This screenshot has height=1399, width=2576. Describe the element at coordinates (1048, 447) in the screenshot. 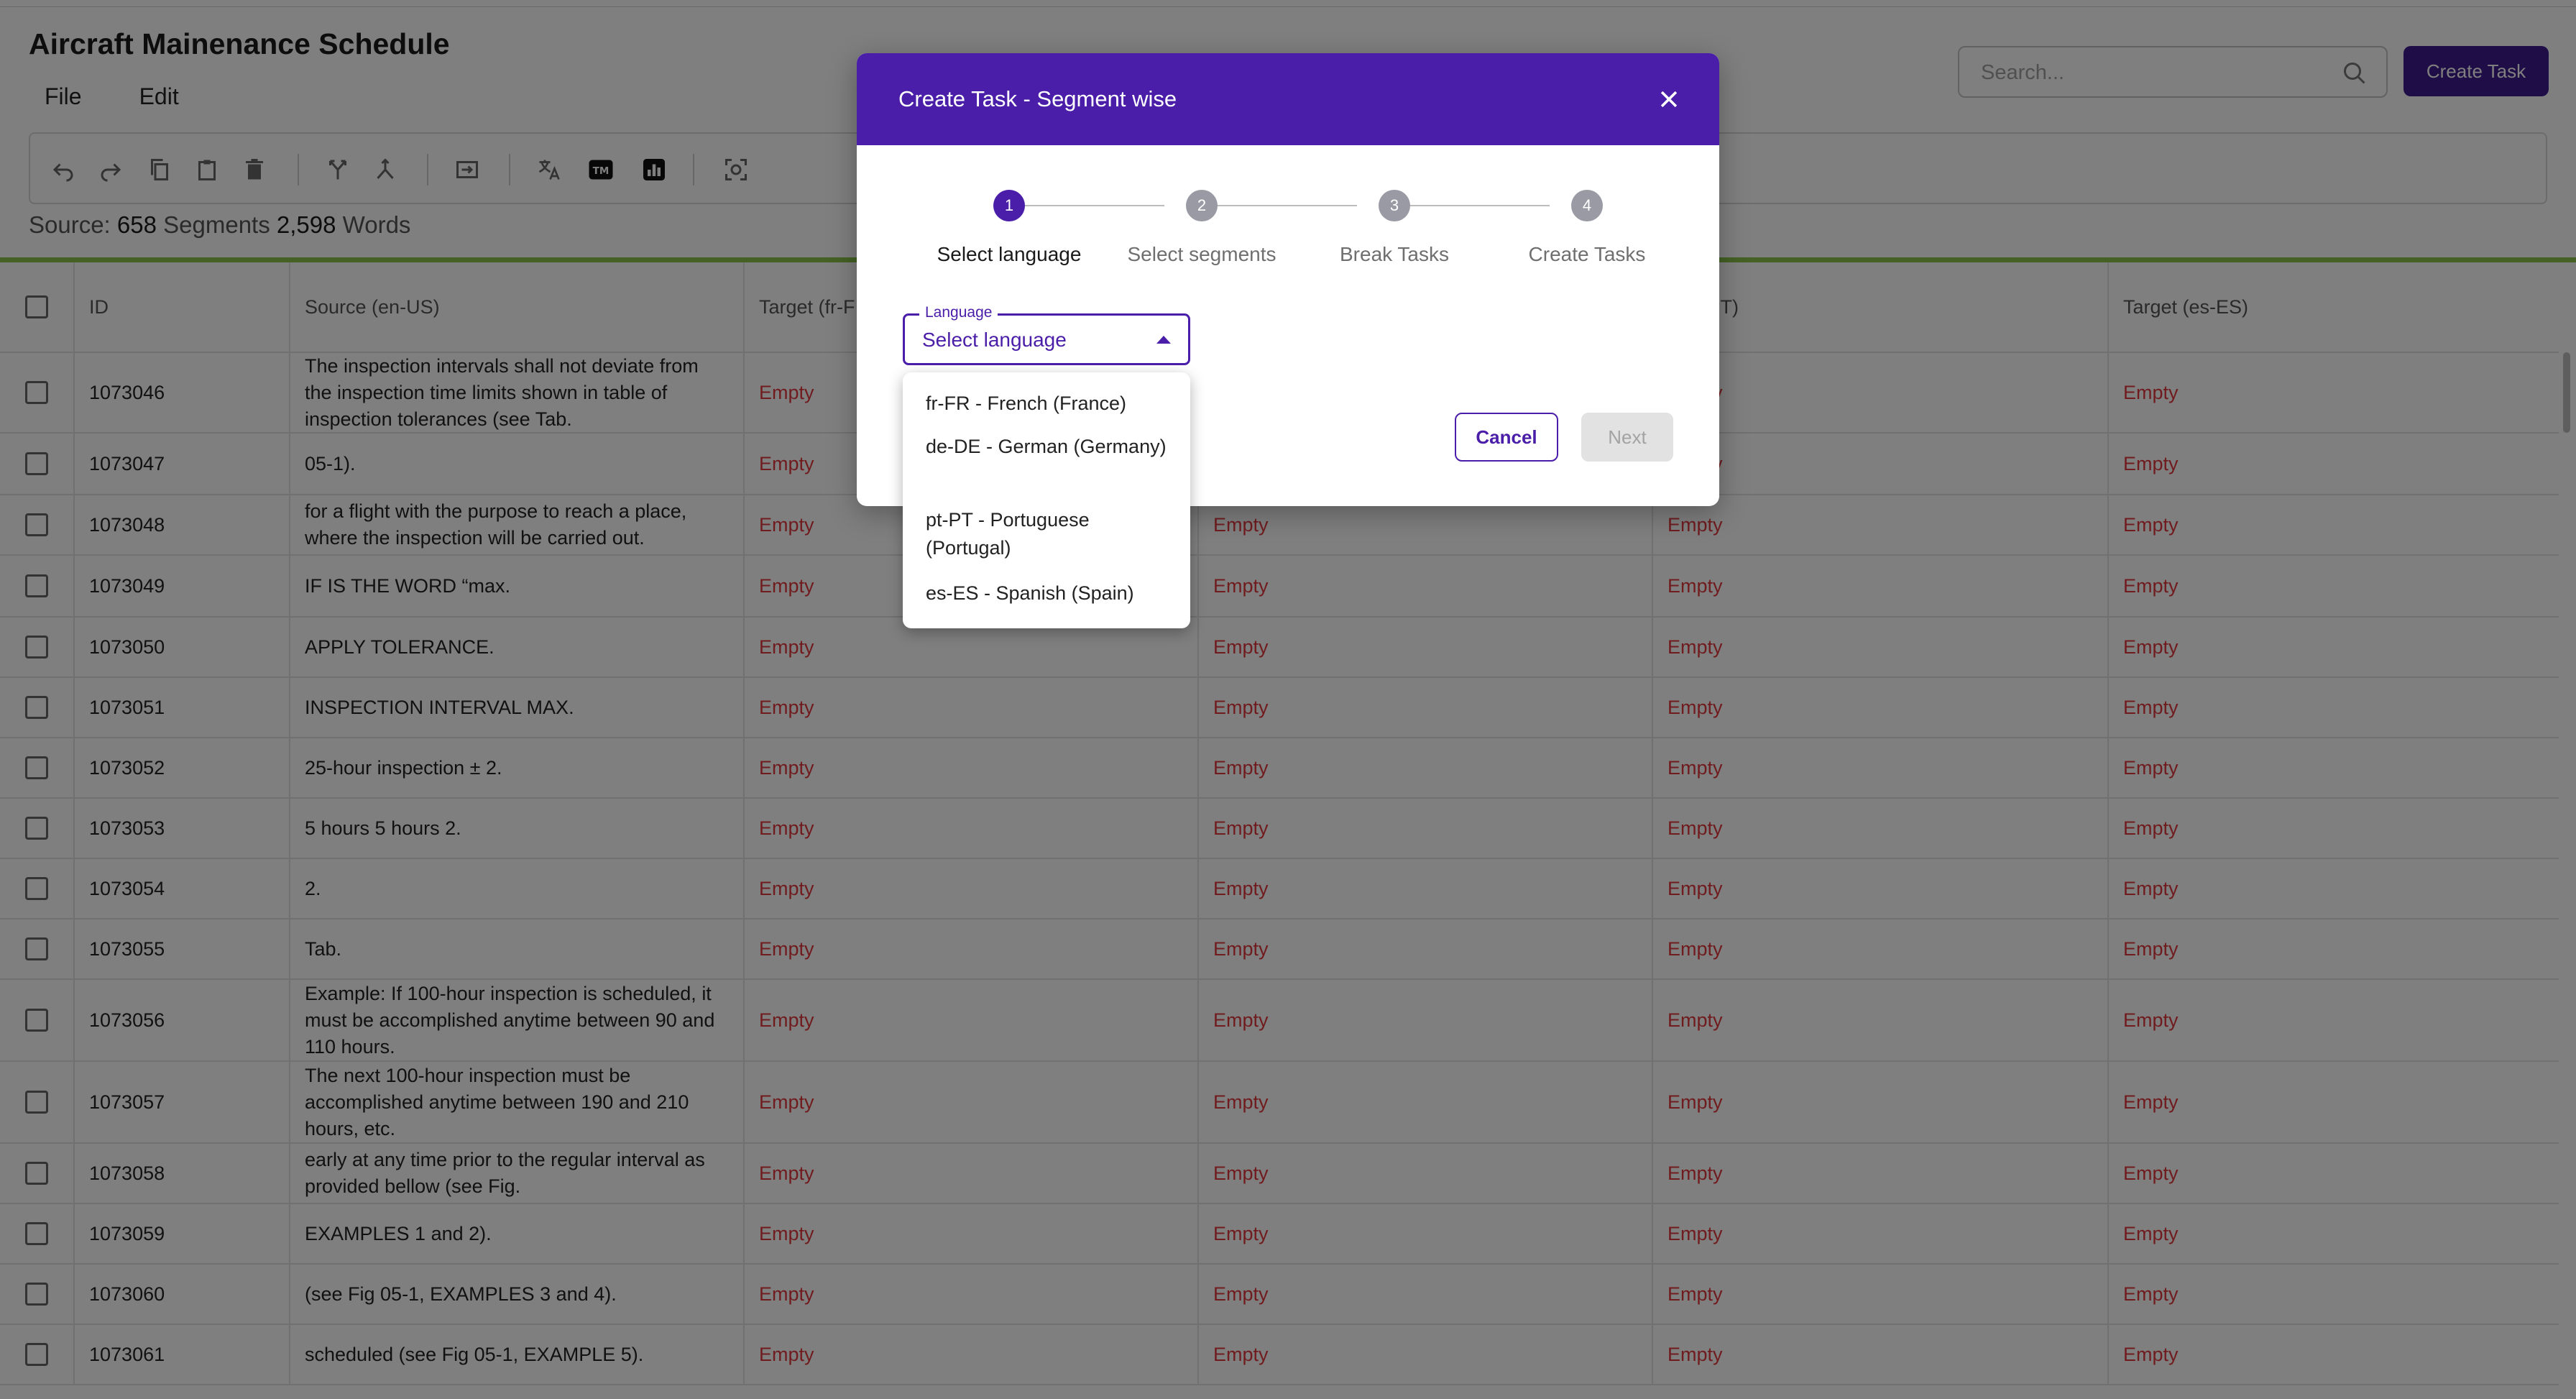

I see `language-option-de-de: de-DE - German (Germany)` at that location.